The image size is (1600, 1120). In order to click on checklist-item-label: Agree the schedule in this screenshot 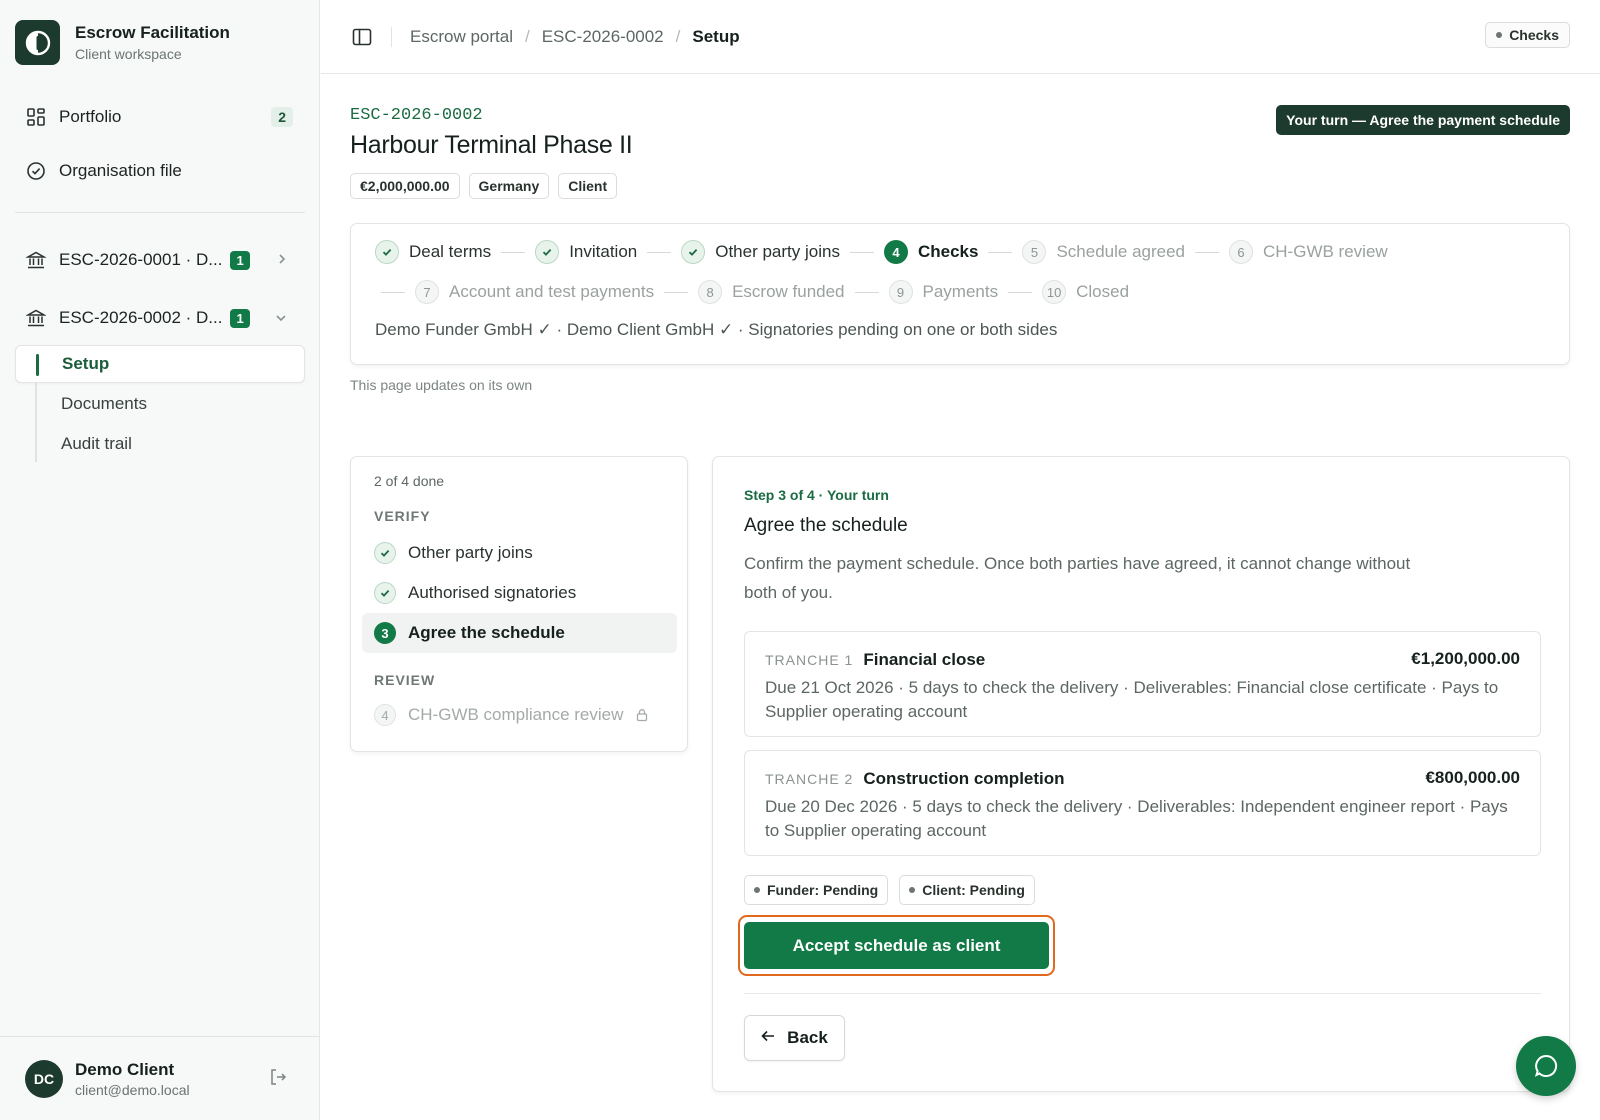, I will do `click(486, 632)`.